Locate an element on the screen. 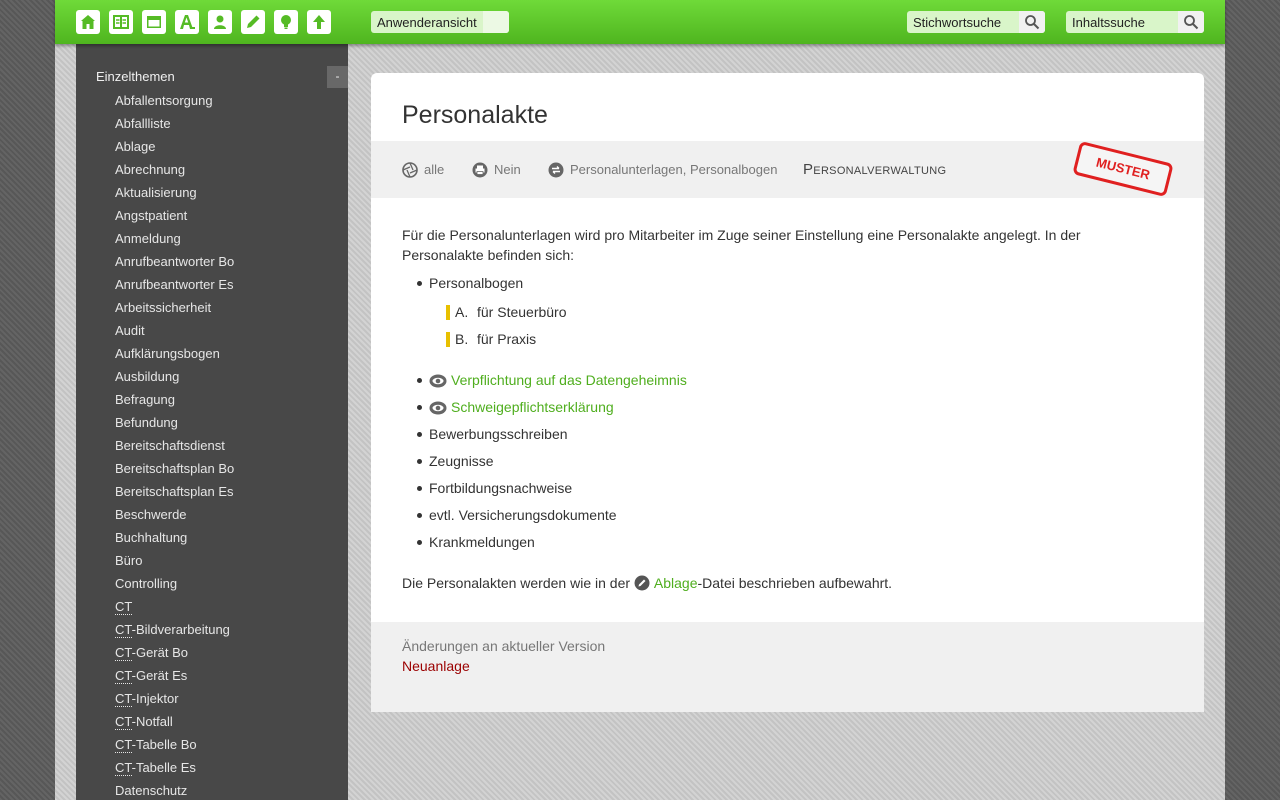  sidebar-item-label: -Bildverarbeitung is located at coordinates (180, 629).